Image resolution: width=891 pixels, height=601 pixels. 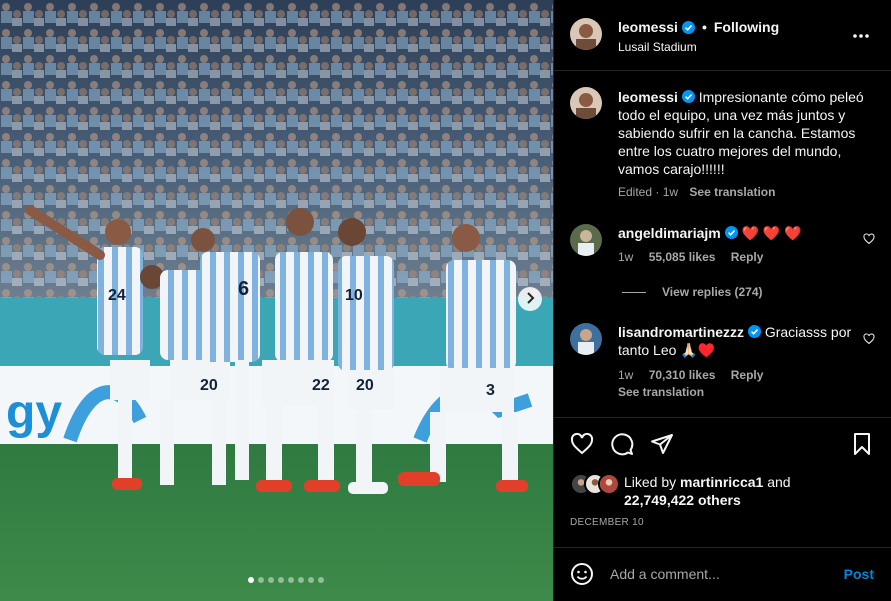 I want to click on chevron-right-icon, so click(x=530, y=299).